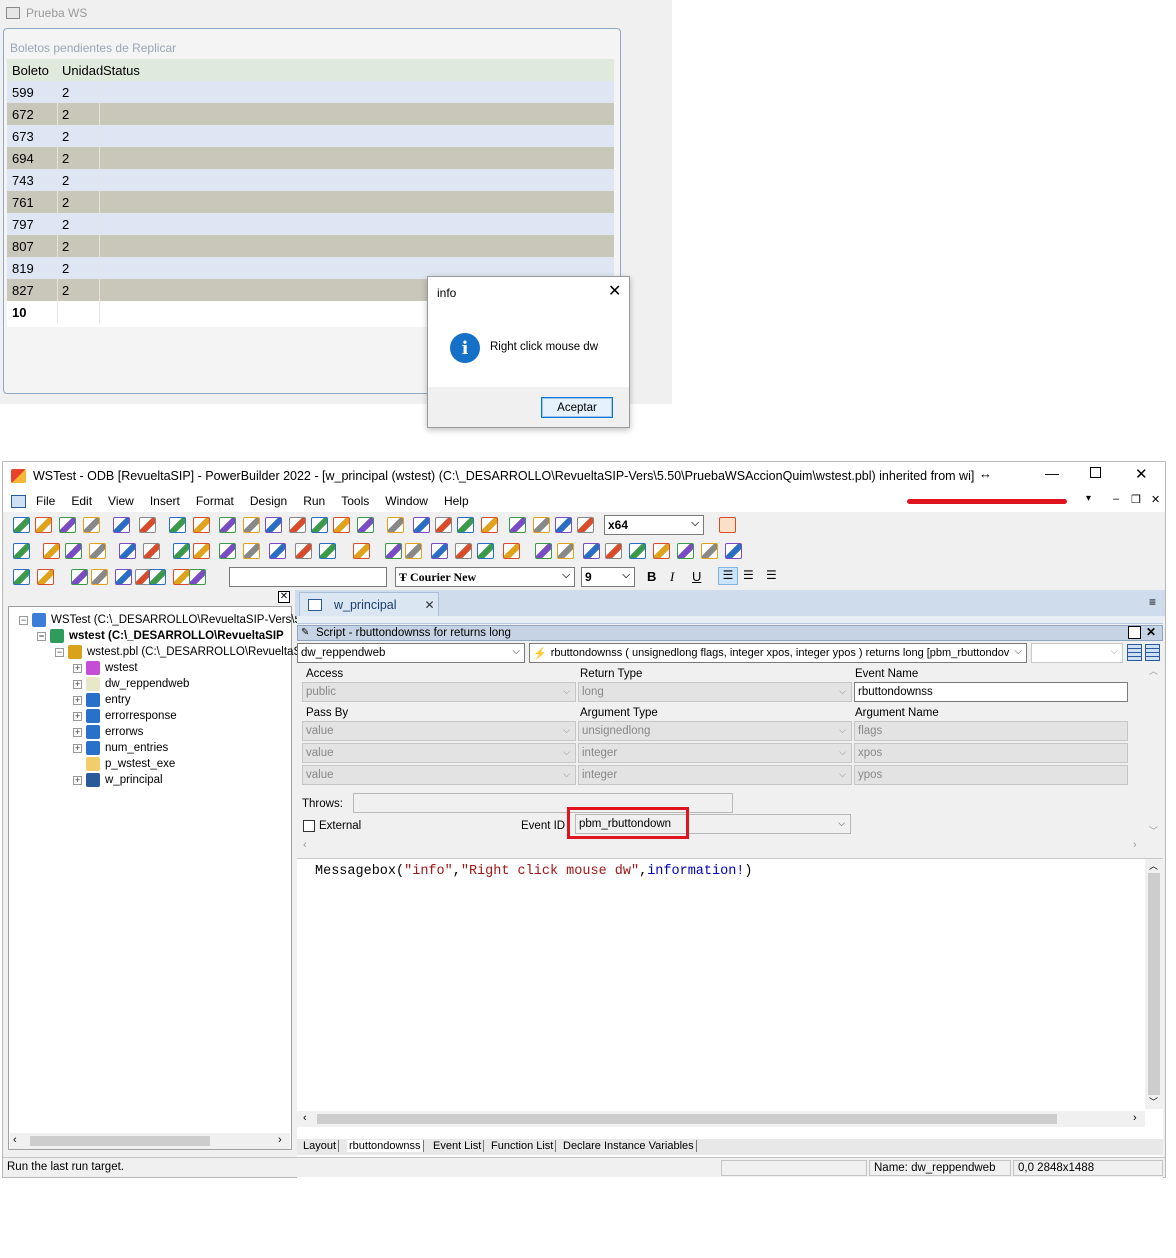  What do you see at coordinates (651, 576) in the screenshot?
I see `bold-button: B` at bounding box center [651, 576].